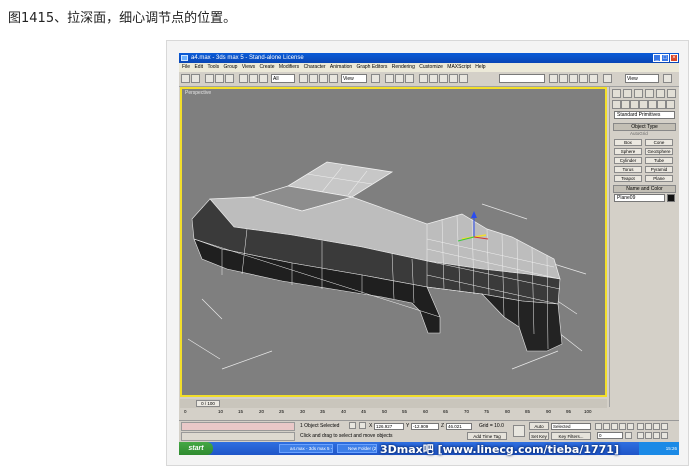 This screenshot has width=693, height=468. I want to click on z-coordinate-field: 46.021, so click(459, 426).